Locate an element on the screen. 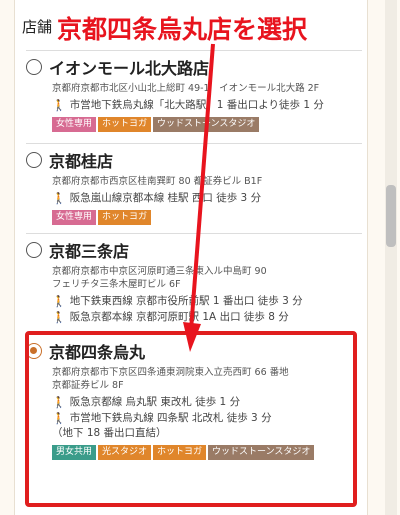 Image resolution: width=400 pixels, height=515 pixels. annotation-arrow-icon is located at coordinates (199, 197).